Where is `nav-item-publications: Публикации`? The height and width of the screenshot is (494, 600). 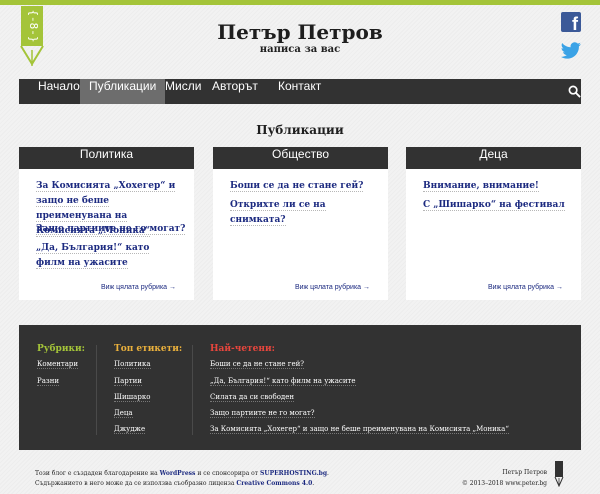 nav-item-publications: Публикации is located at coordinates (123, 91).